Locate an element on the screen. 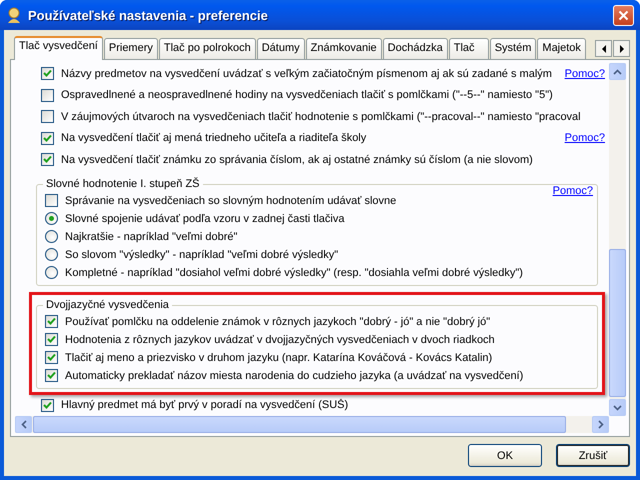  tab: Známkovanie is located at coordinates (344, 48).